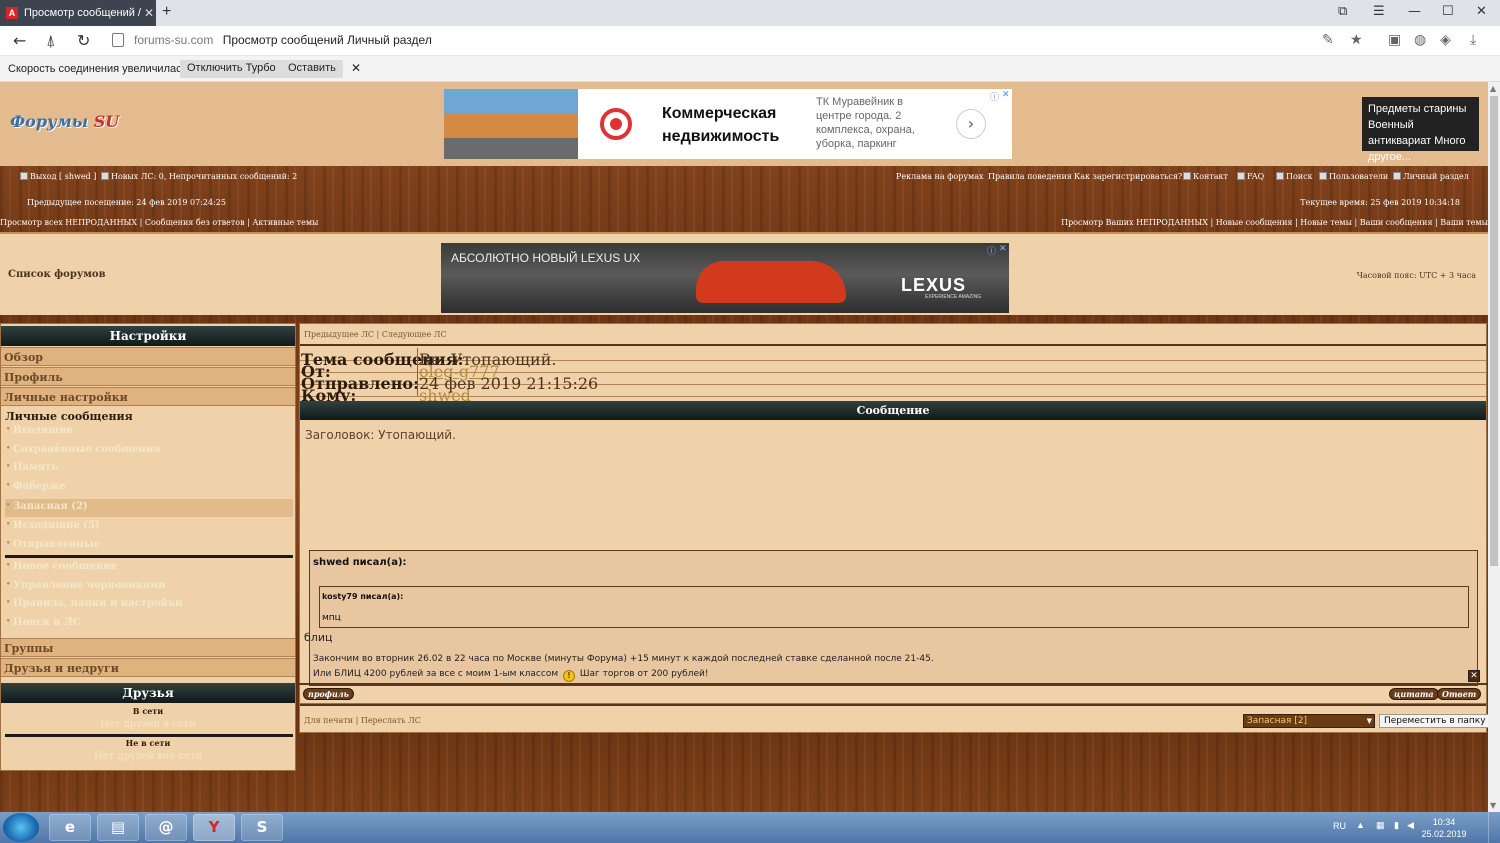 This screenshot has height=843, width=1500. Describe the element at coordinates (57, 274) in the screenshot. I see `forum-list-link: Список форумов` at that location.